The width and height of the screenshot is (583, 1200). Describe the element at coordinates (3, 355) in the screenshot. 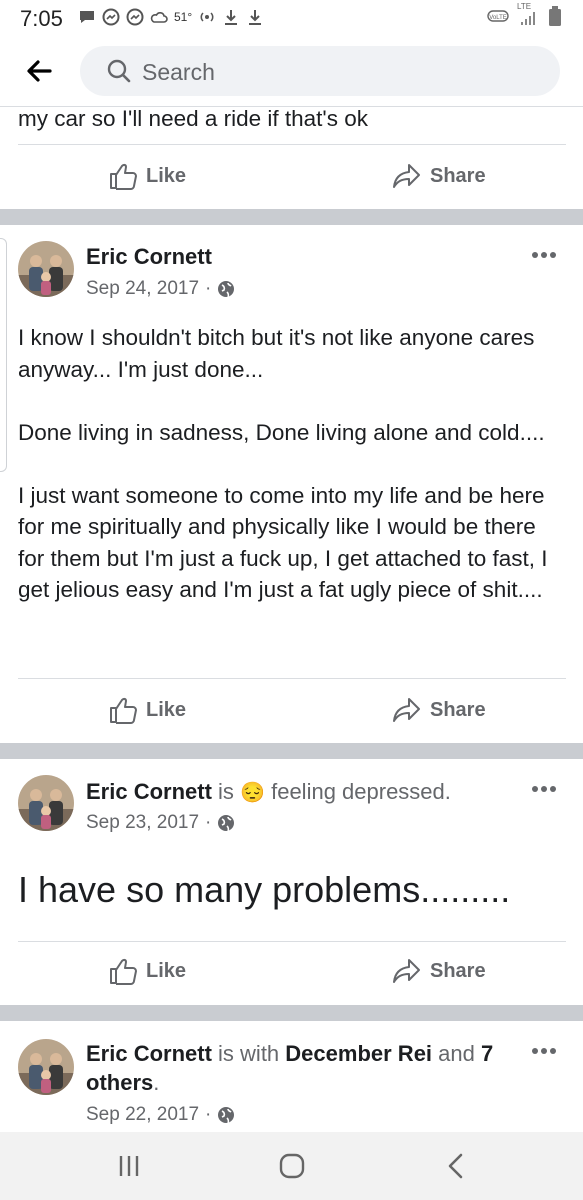

I see `edge-panel-handle` at that location.